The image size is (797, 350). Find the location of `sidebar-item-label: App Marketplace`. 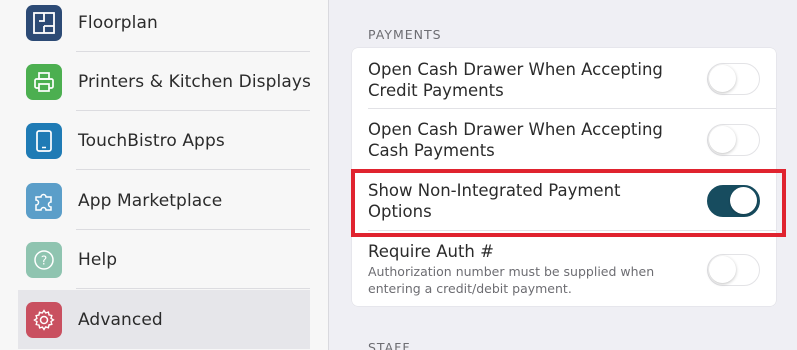

sidebar-item-label: App Marketplace is located at coordinates (150, 200).